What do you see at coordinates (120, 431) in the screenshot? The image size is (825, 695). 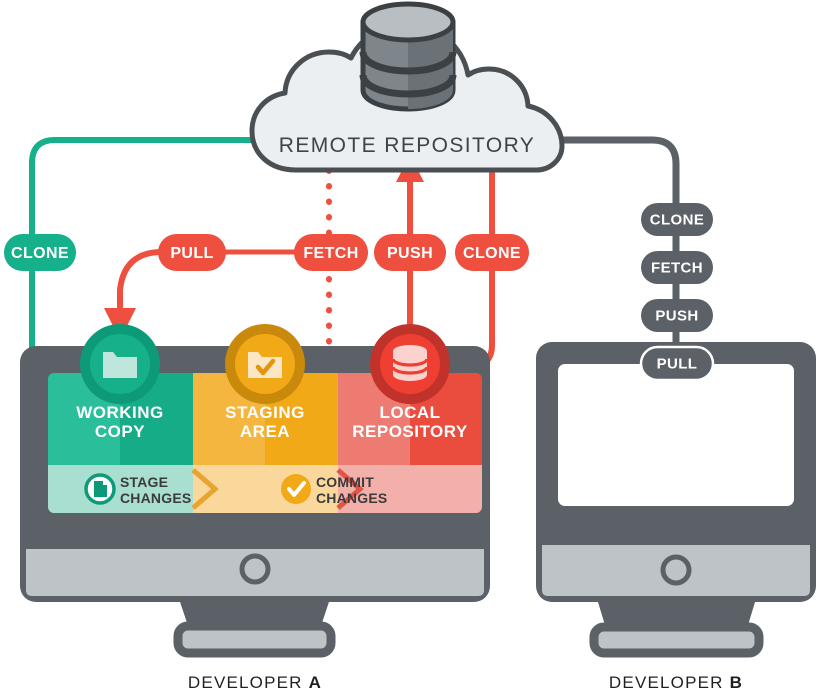 I see `zone-label-working-copy-2: COPY` at bounding box center [120, 431].